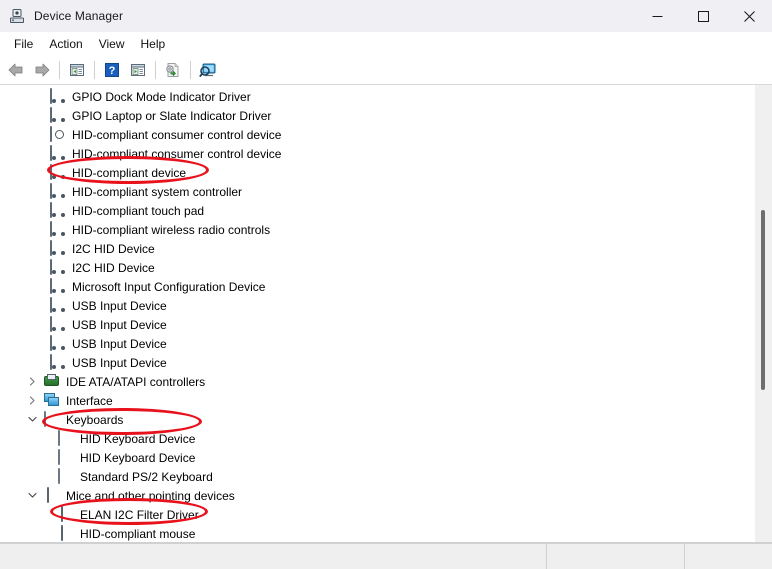  I want to click on window-controls, so click(703, 16).